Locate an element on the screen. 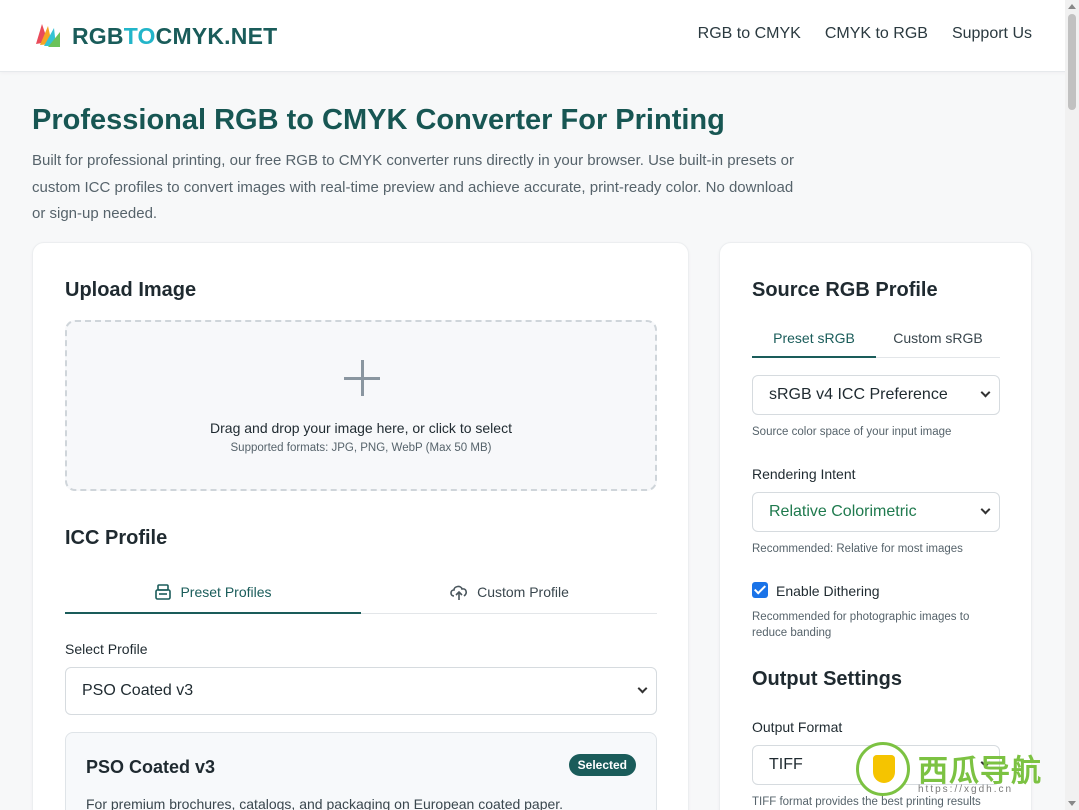  nav-support-us: Support Us is located at coordinates (992, 34).